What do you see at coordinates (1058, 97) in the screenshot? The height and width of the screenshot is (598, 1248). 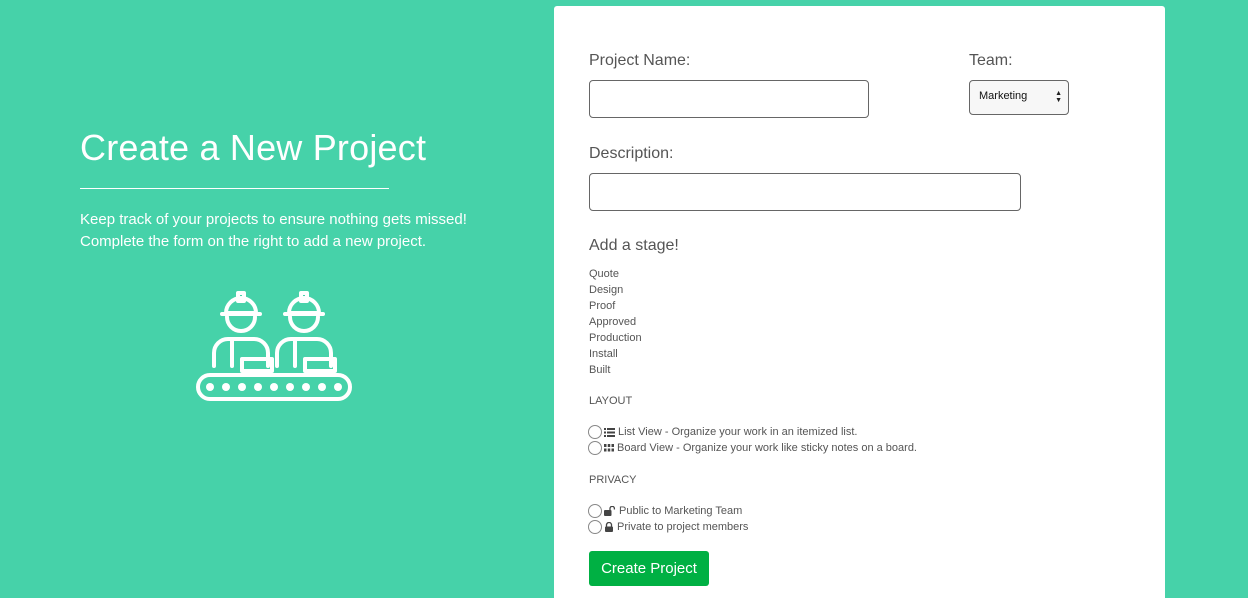 I see `select-arrows-icon: ▲ ▼` at bounding box center [1058, 97].